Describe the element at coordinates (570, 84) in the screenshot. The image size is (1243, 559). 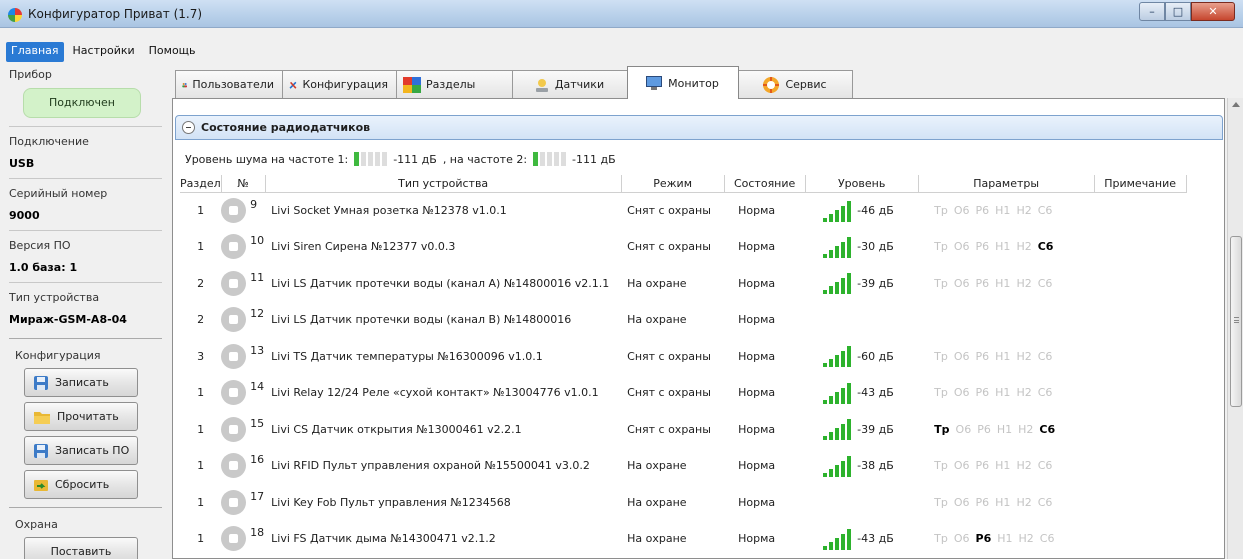
I see `tab-sensors: Датчики` at that location.